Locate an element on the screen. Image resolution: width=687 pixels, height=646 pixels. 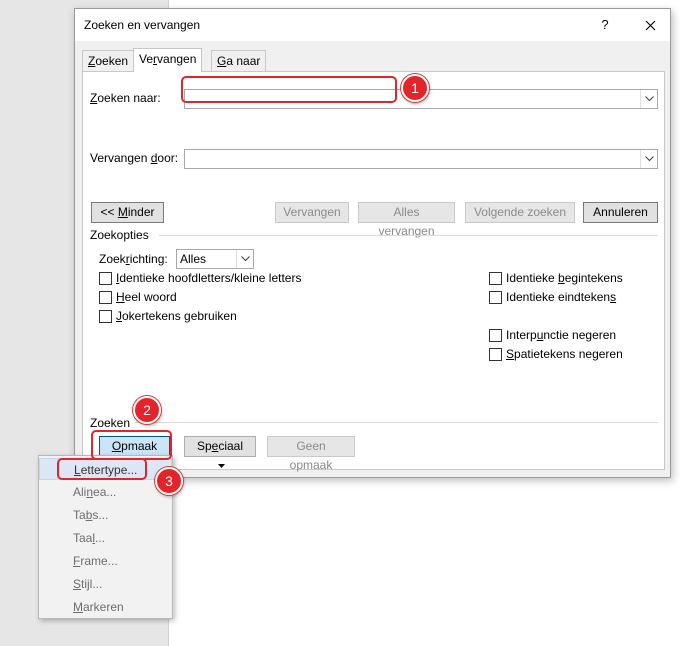
annotation-badge-1: 1 is located at coordinates (415, 88).